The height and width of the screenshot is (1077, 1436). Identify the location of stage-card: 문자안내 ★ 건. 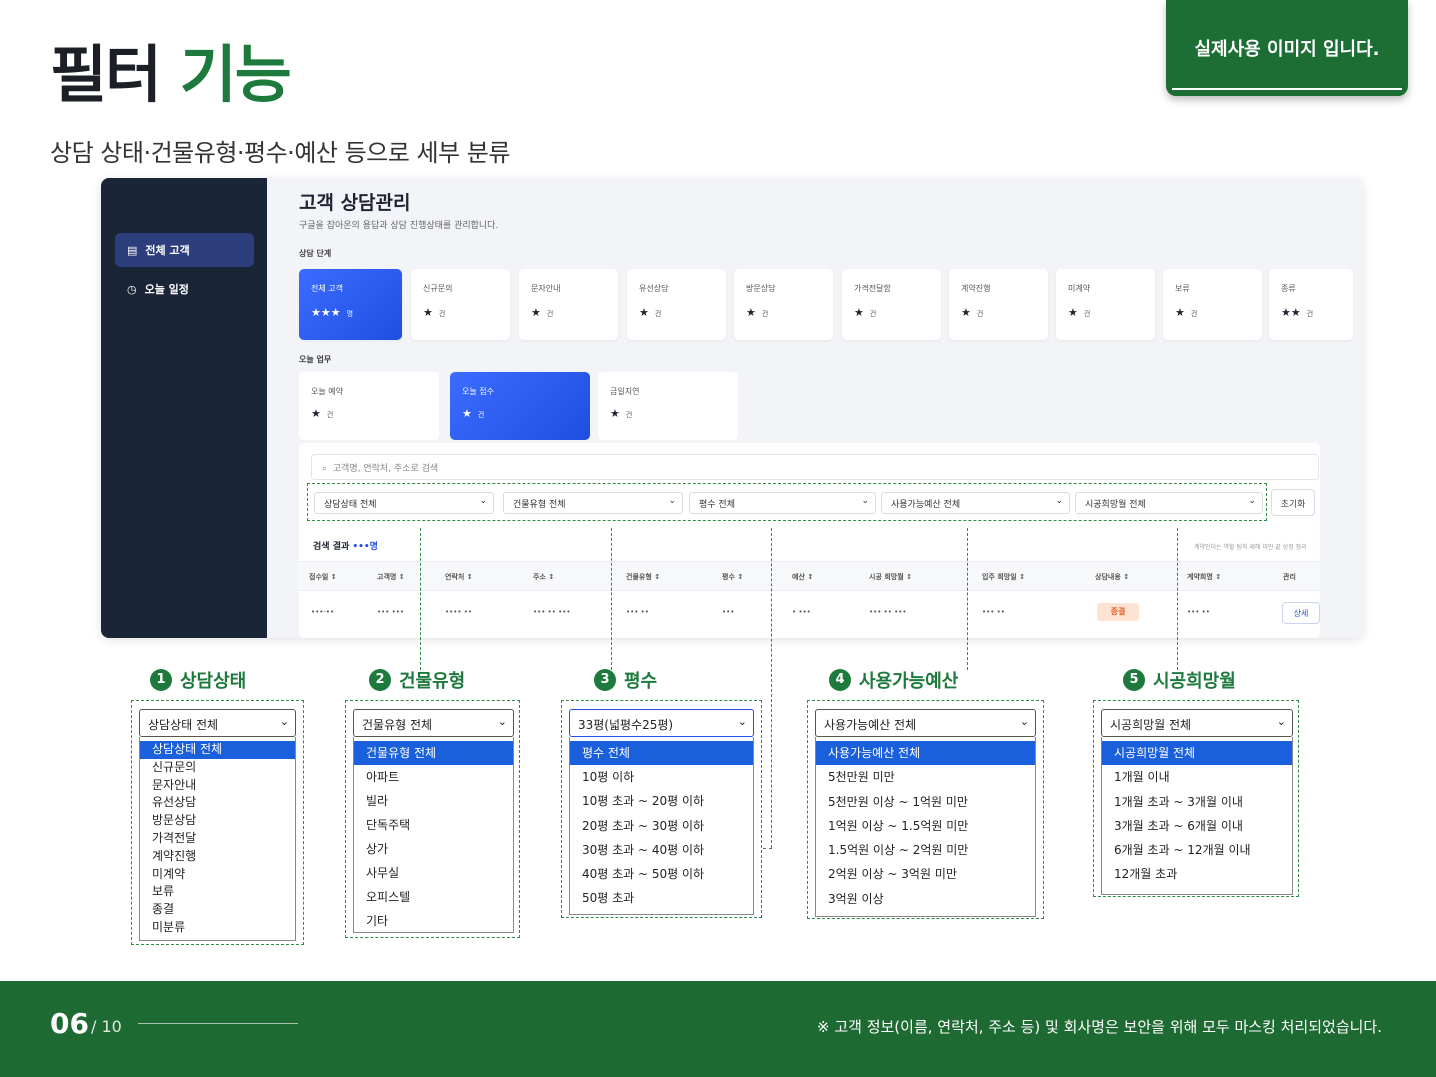
(568, 304).